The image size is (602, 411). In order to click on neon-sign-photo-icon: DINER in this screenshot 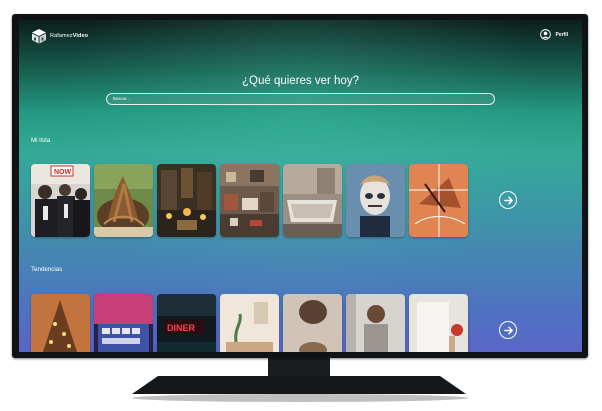, I will do `click(186, 323)`.